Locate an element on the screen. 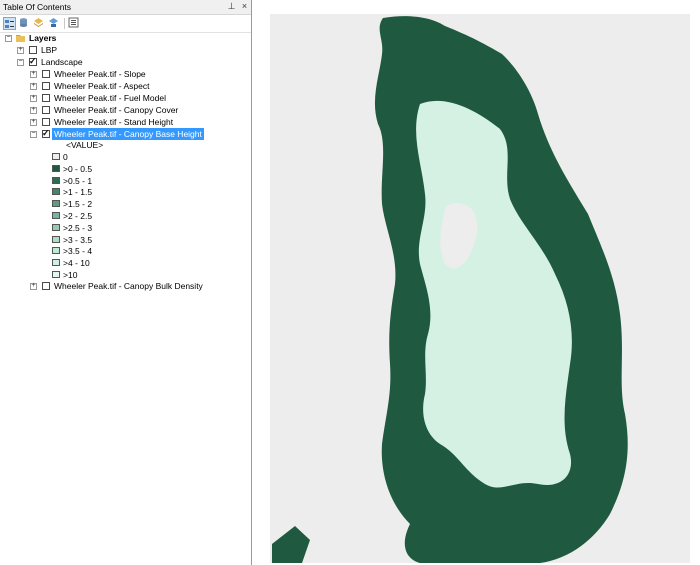 Image resolution: width=700 pixels, height=565 pixels. drawing-order-icon is located at coordinates (9, 24).